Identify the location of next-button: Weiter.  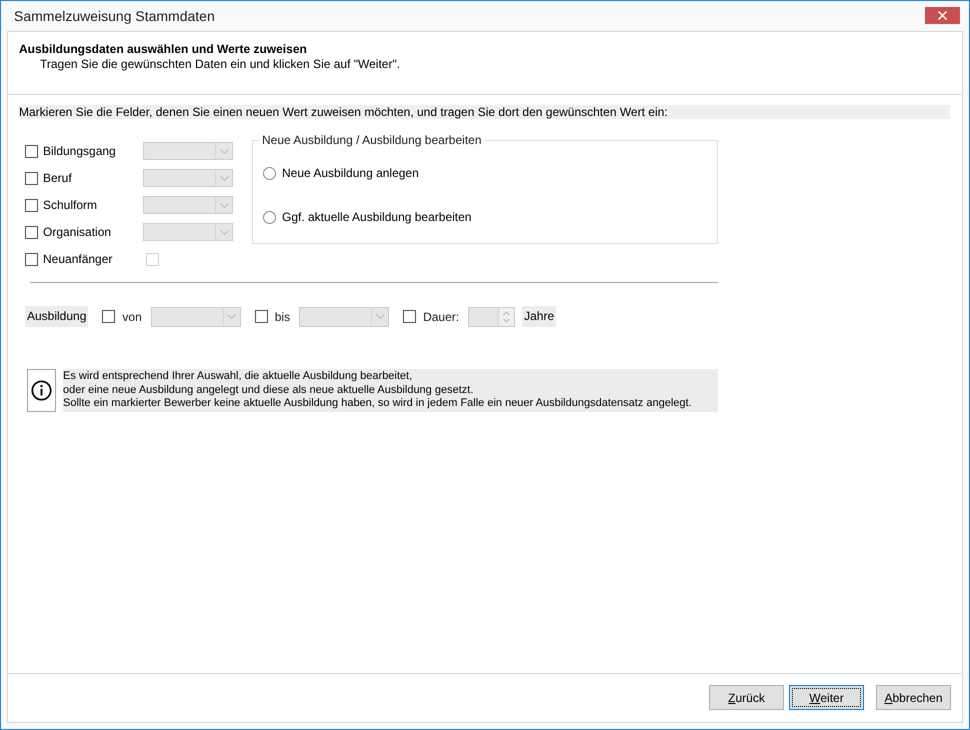
(826, 697).